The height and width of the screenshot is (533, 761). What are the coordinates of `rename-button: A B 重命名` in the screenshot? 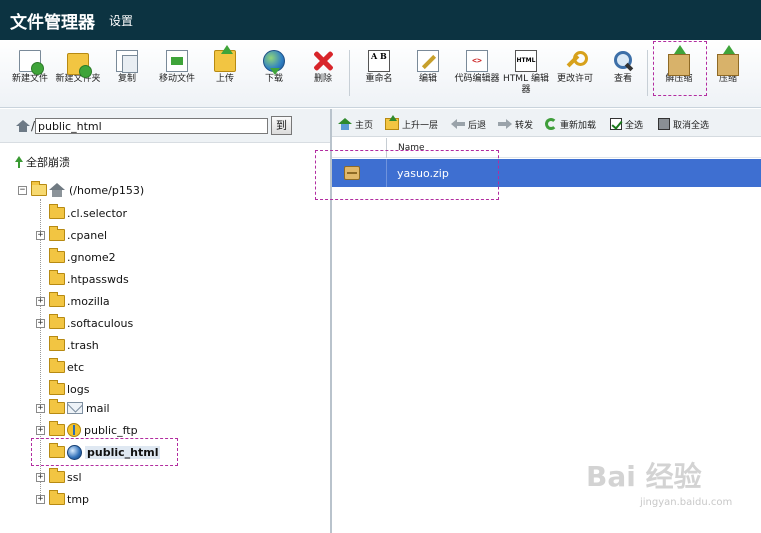 It's located at (379, 67).